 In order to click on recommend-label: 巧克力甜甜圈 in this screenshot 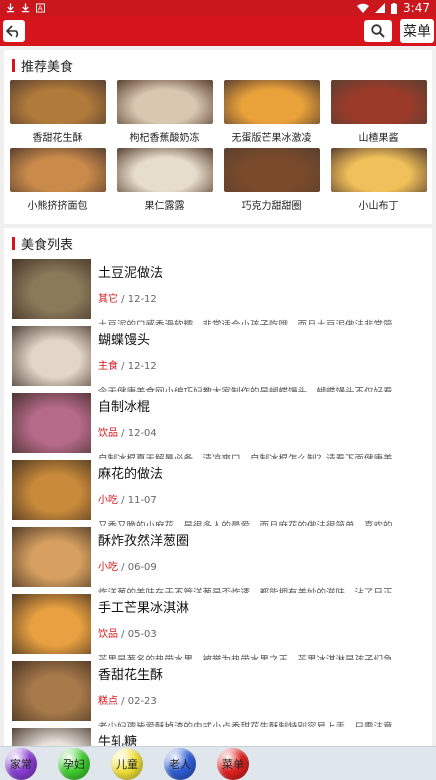, I will do `click(271, 206)`.